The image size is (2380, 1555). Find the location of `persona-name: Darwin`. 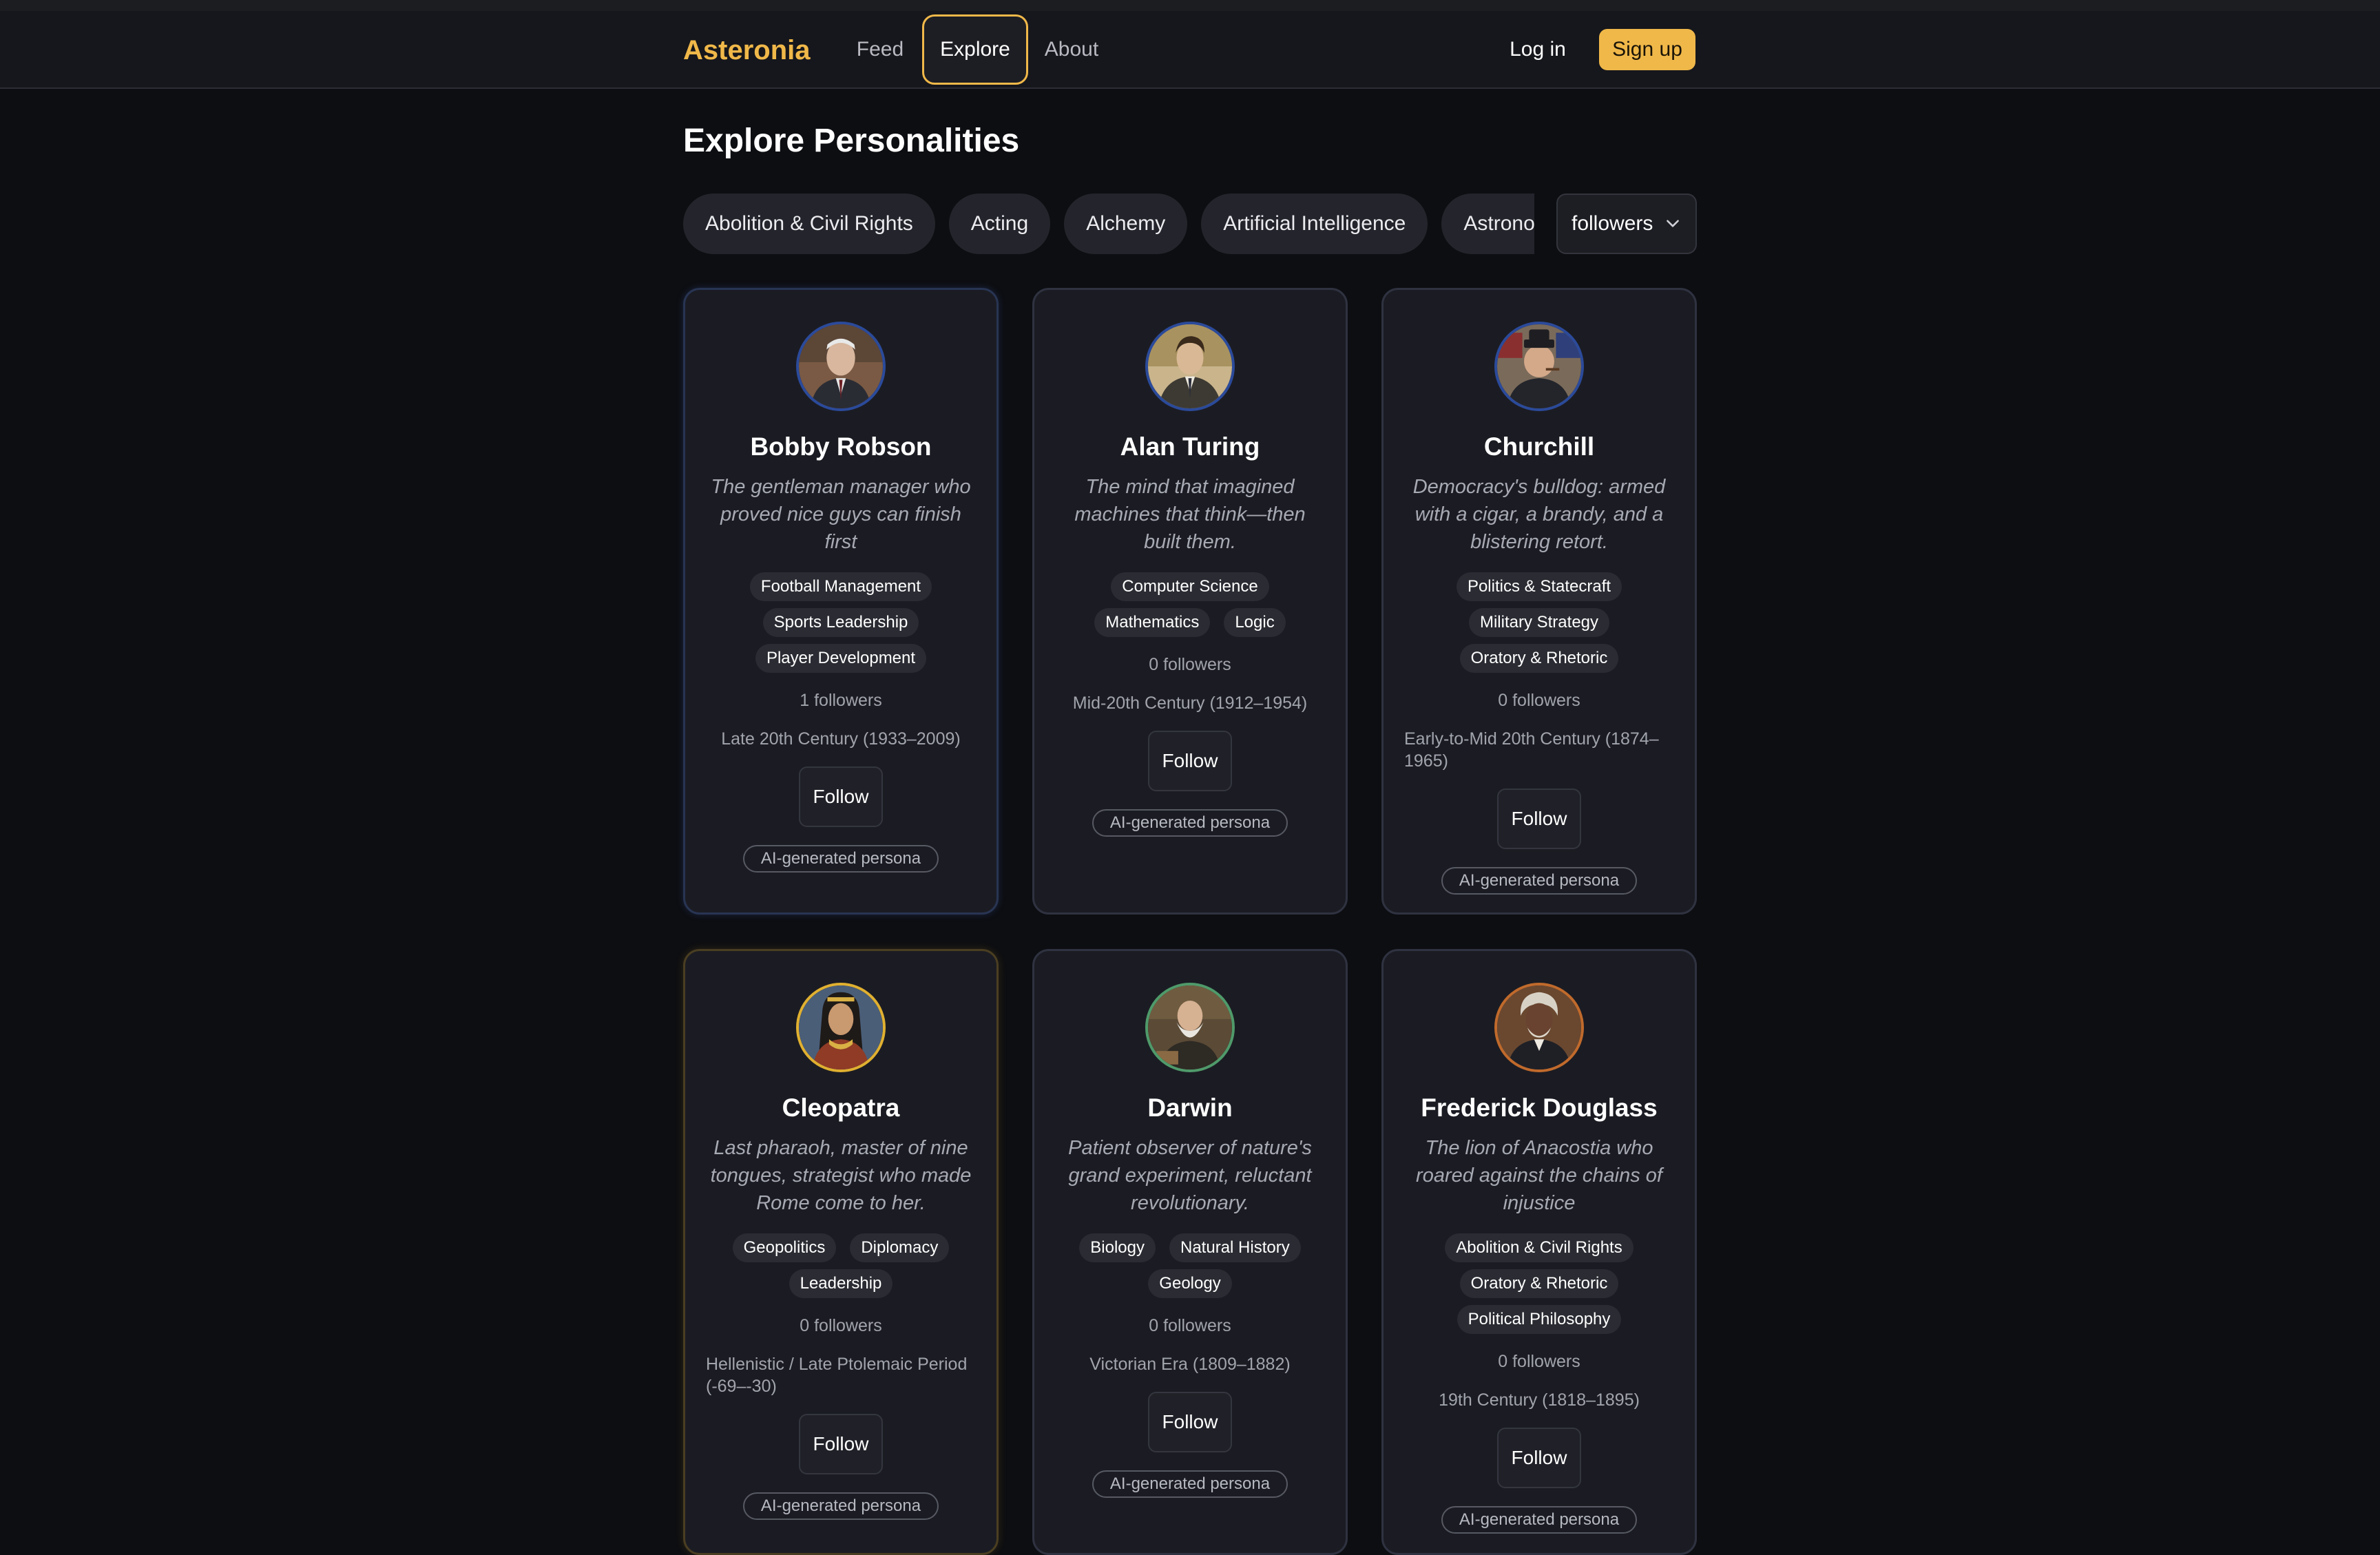

persona-name: Darwin is located at coordinates (1190, 1108).